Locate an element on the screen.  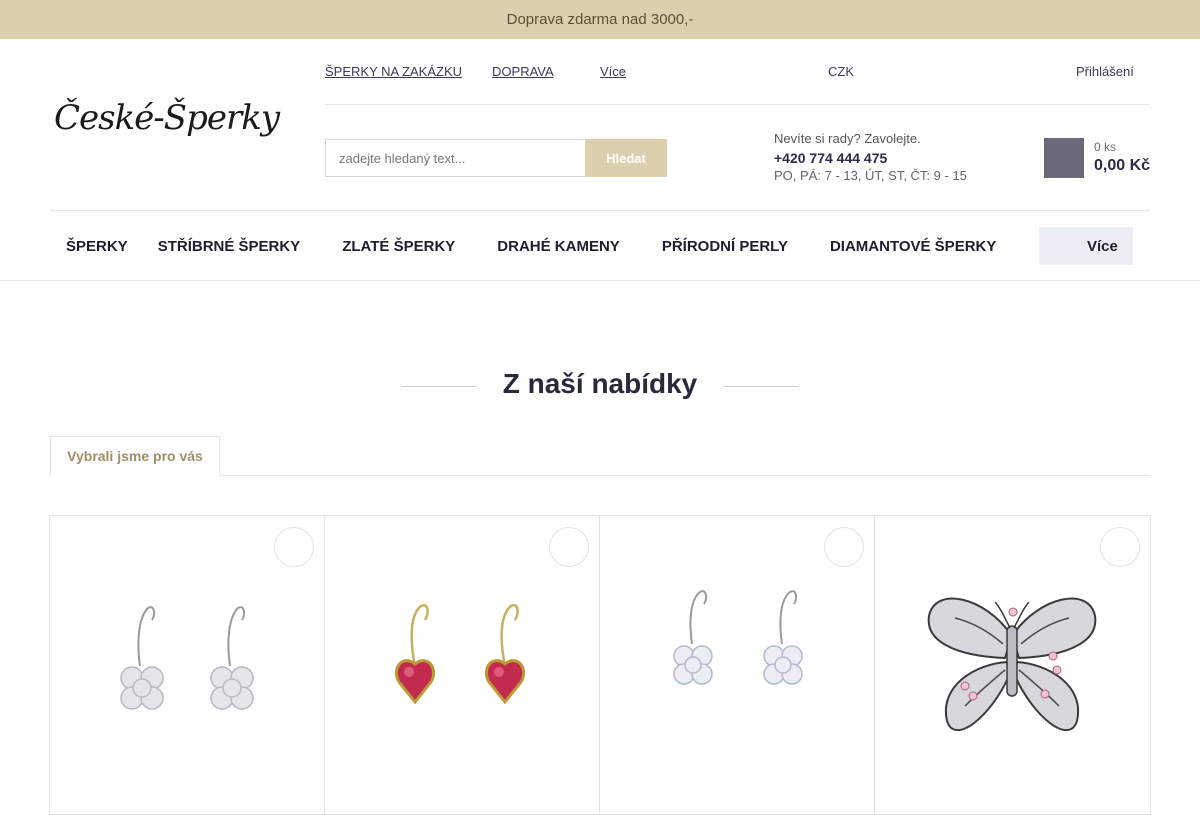
nav-item-drahe-kameny: DRAHÉ KAMENY is located at coordinates (564, 246).